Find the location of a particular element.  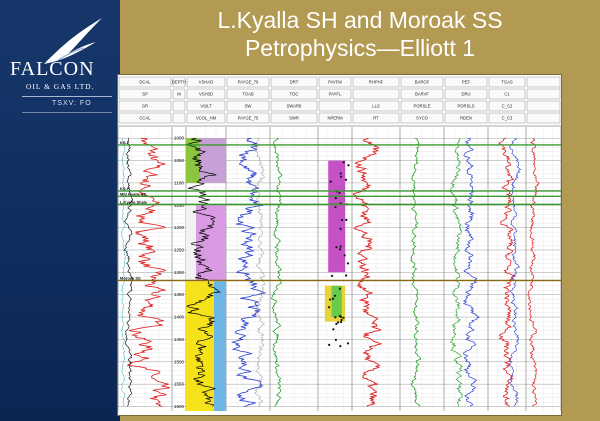

log-header-label: SWR is located at coordinates (294, 118).